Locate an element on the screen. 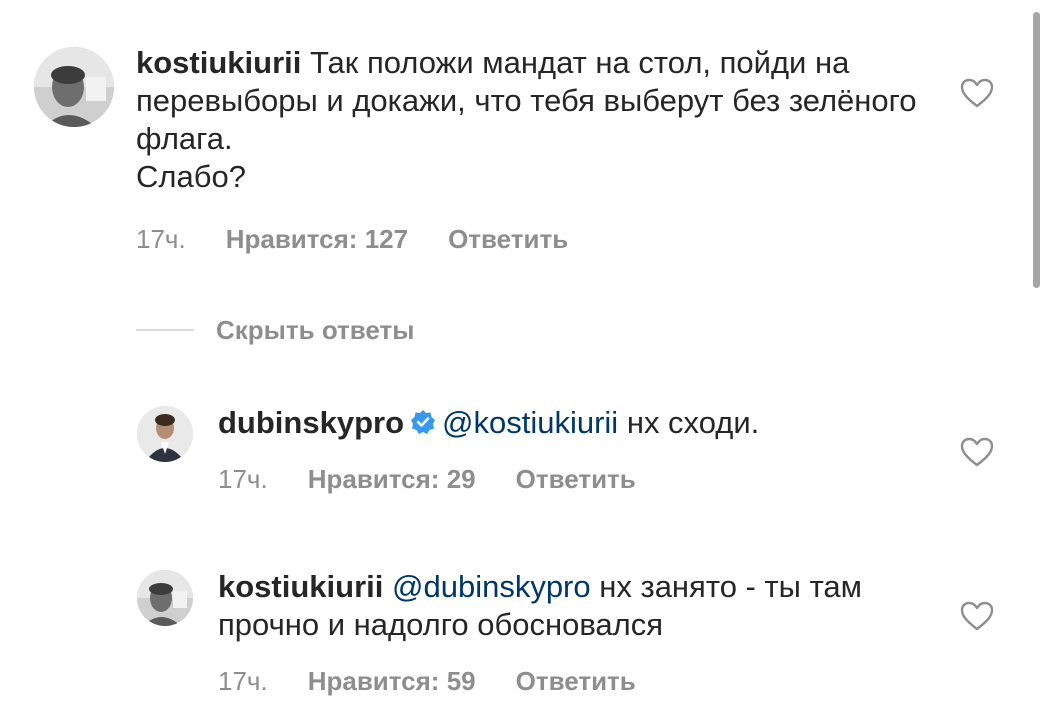 The width and height of the screenshot is (1056, 717). comment-likes: Нравится: 127 is located at coordinates (317, 239).